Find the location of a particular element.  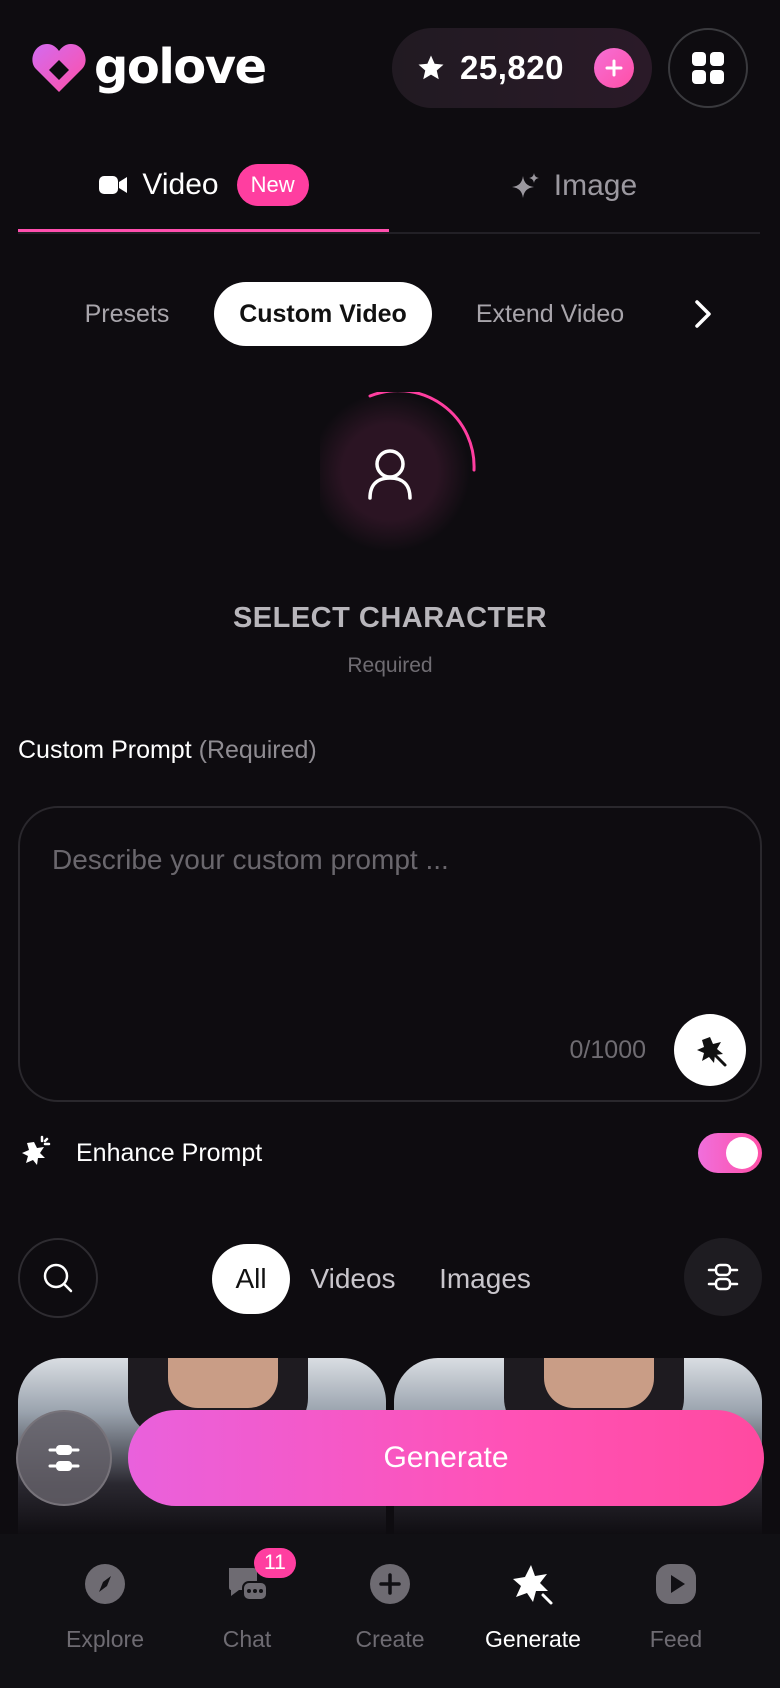

search-icon is located at coordinates (58, 1278).